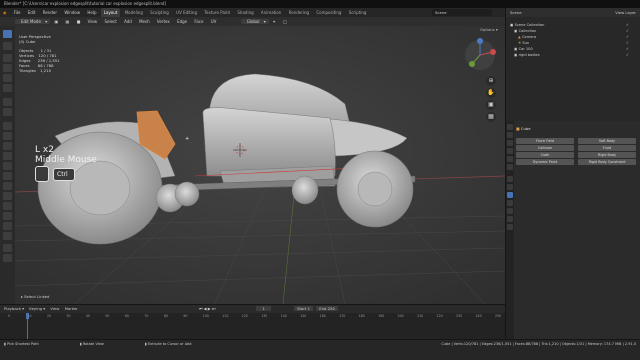 This screenshot has width=640, height=360. What do you see at coordinates (134, 12) in the screenshot?
I see `tab-modeling: Modeling` at bounding box center [134, 12].